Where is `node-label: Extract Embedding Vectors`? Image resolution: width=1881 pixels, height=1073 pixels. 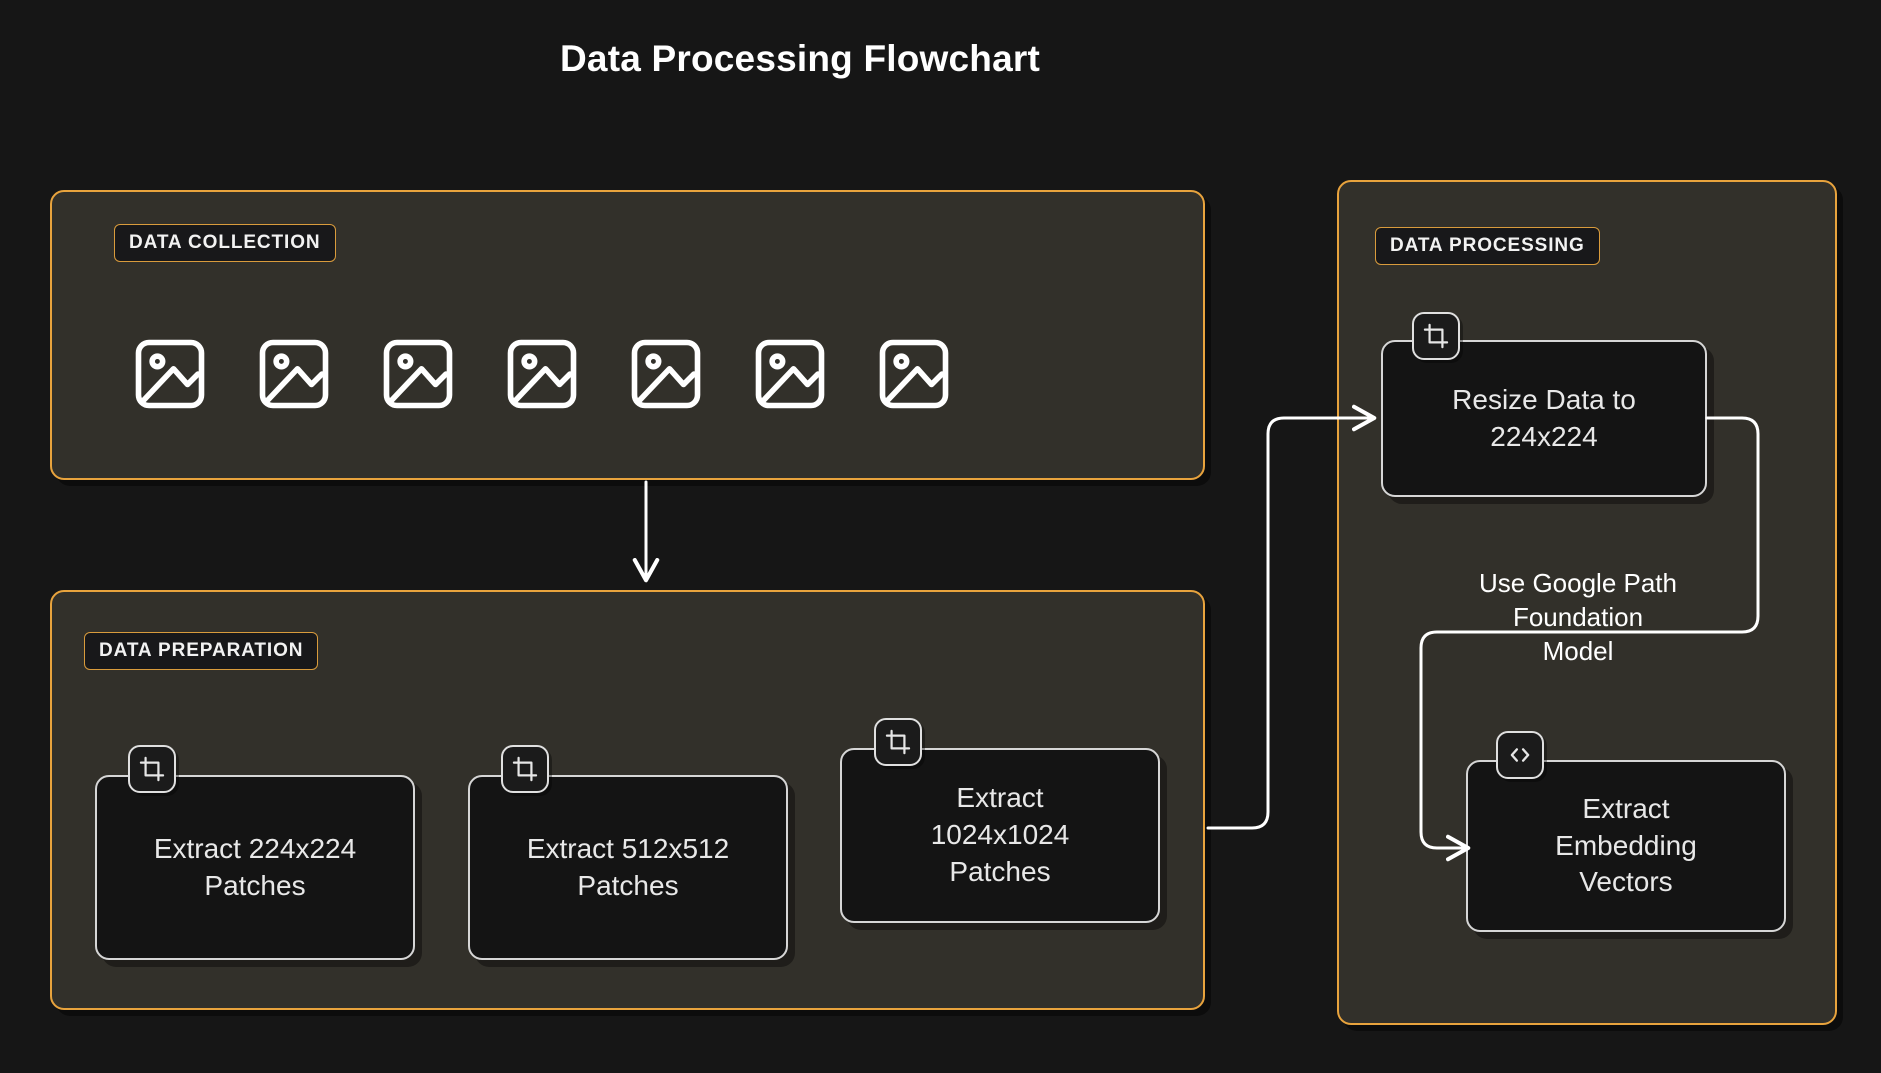 node-label: Extract Embedding Vectors is located at coordinates (1626, 845).